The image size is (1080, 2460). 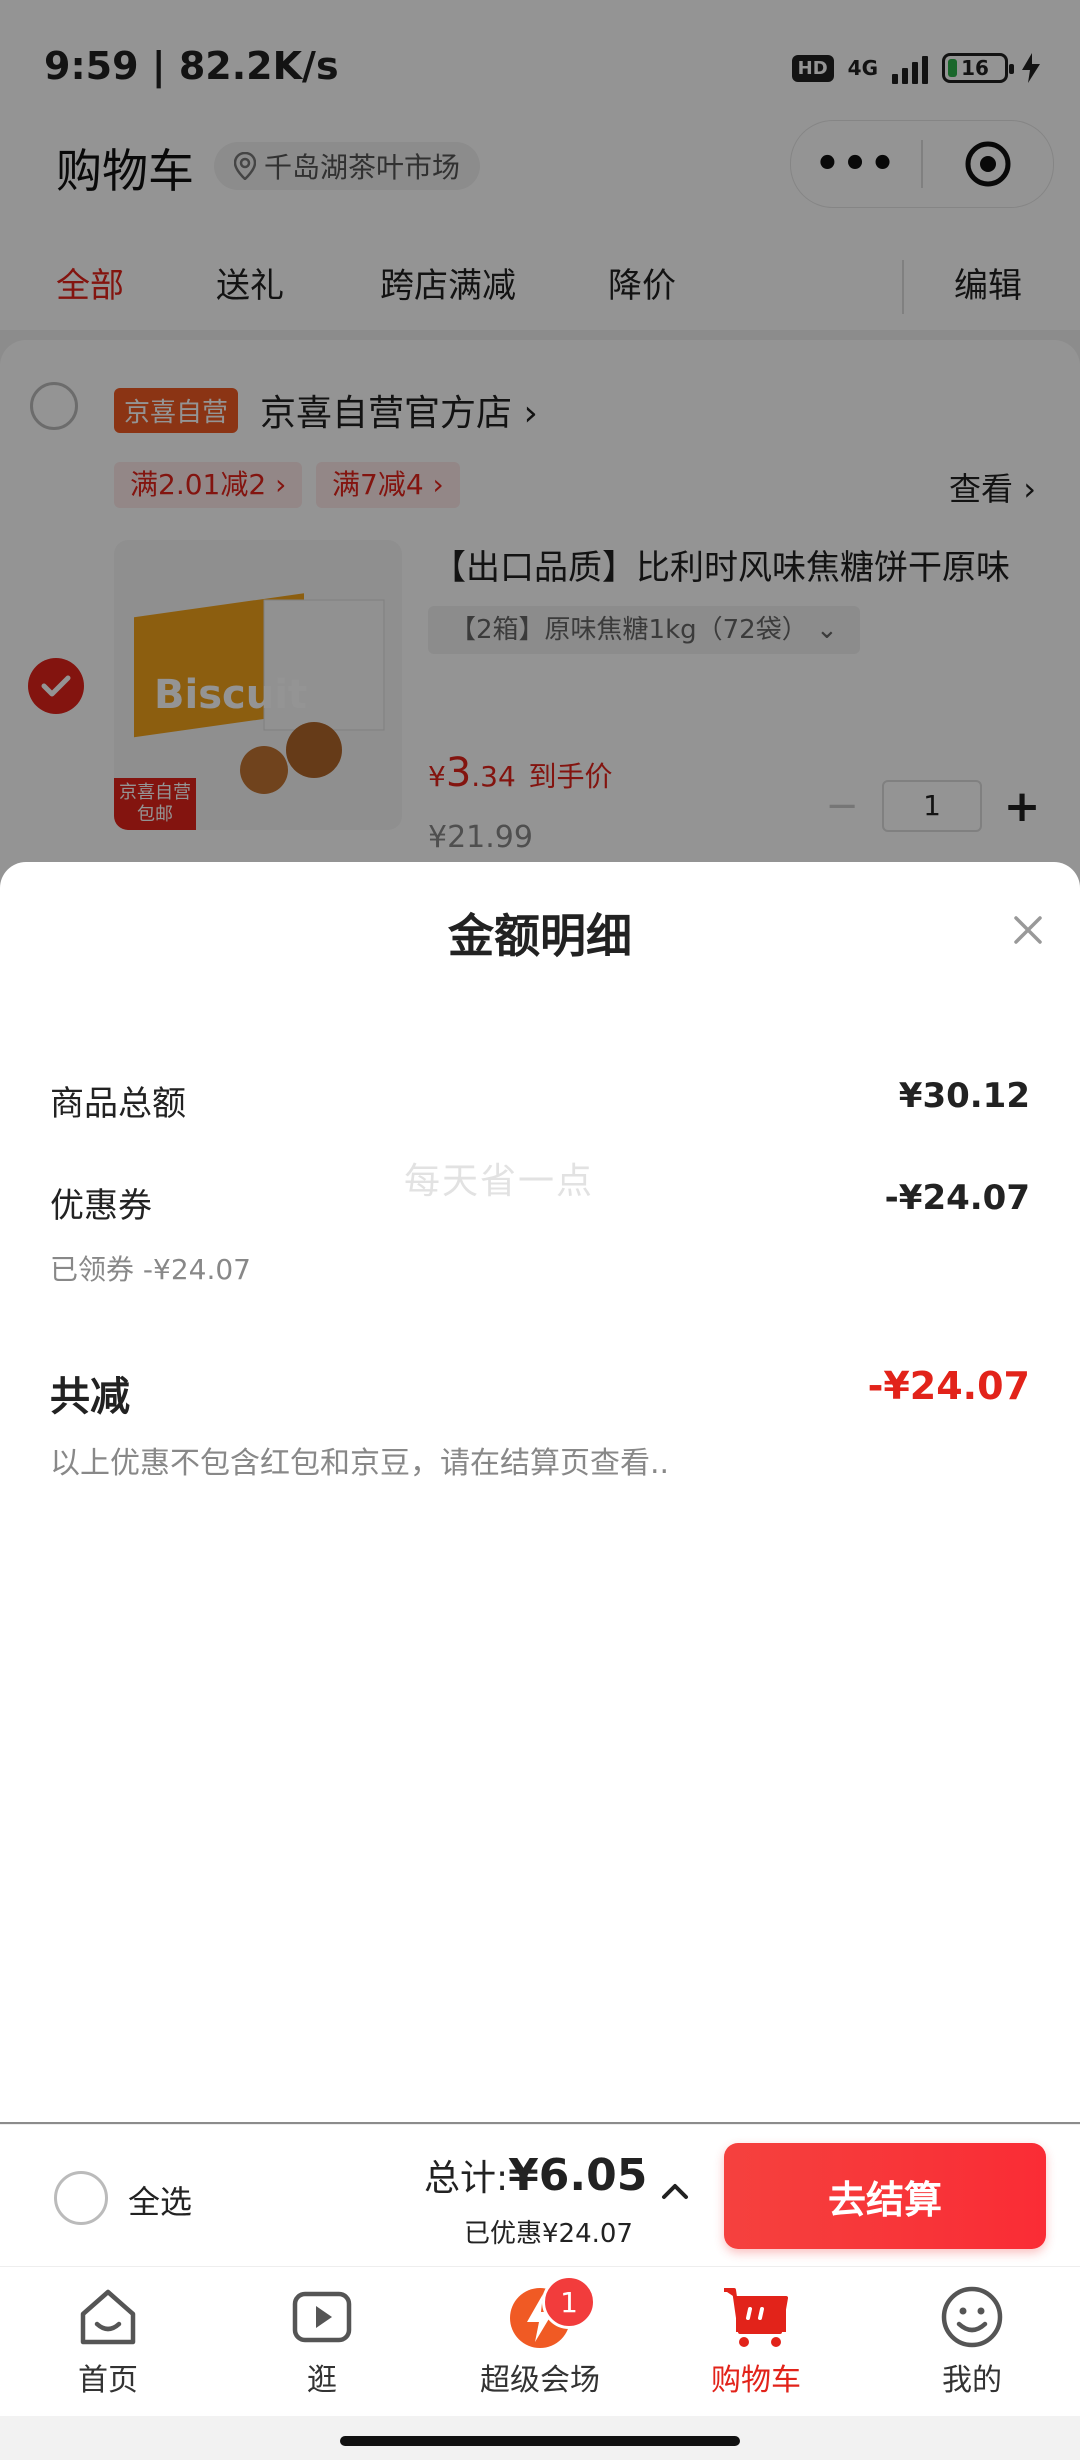 I want to click on total-discount-value: -¥24.07, so click(x=948, y=1386).